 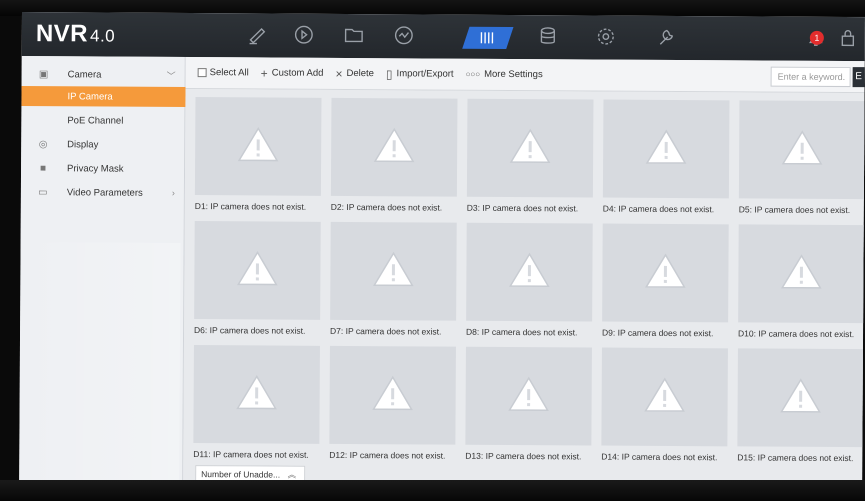 What do you see at coordinates (473, 74) in the screenshot?
I see `more-dots-icon: ○○○` at bounding box center [473, 74].